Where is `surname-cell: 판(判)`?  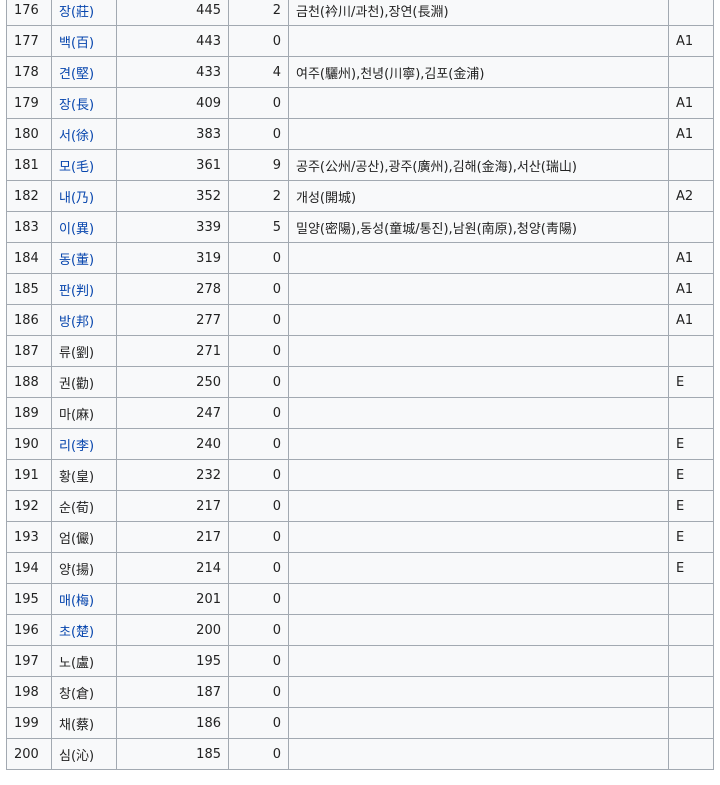
surname-cell: 판(判) is located at coordinates (84, 289).